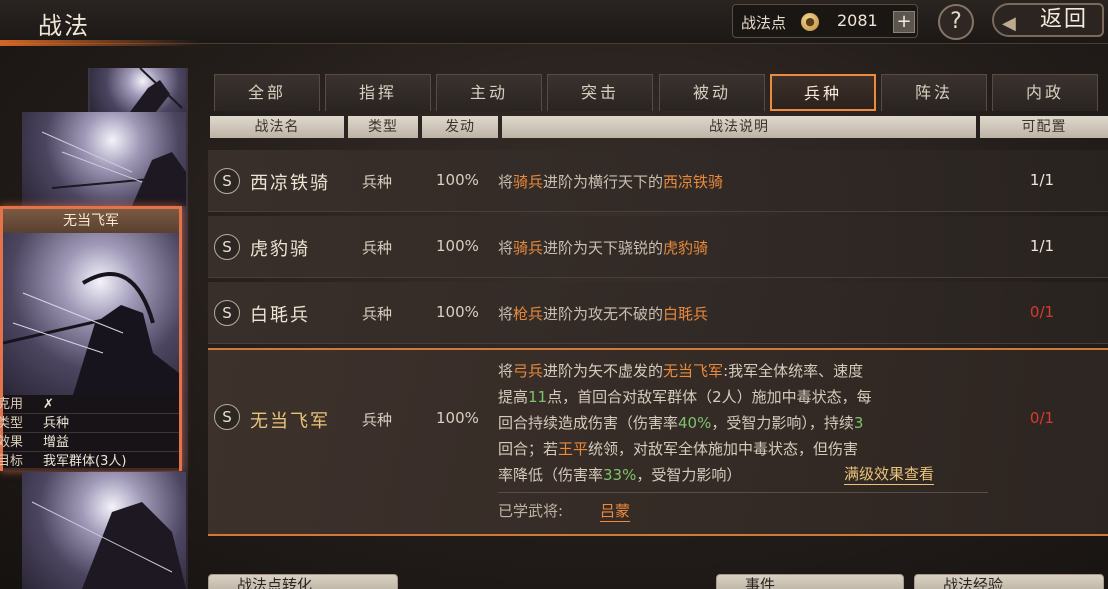  What do you see at coordinates (290, 183) in the screenshot?
I see `tactic-name: 西凉铁骑` at bounding box center [290, 183].